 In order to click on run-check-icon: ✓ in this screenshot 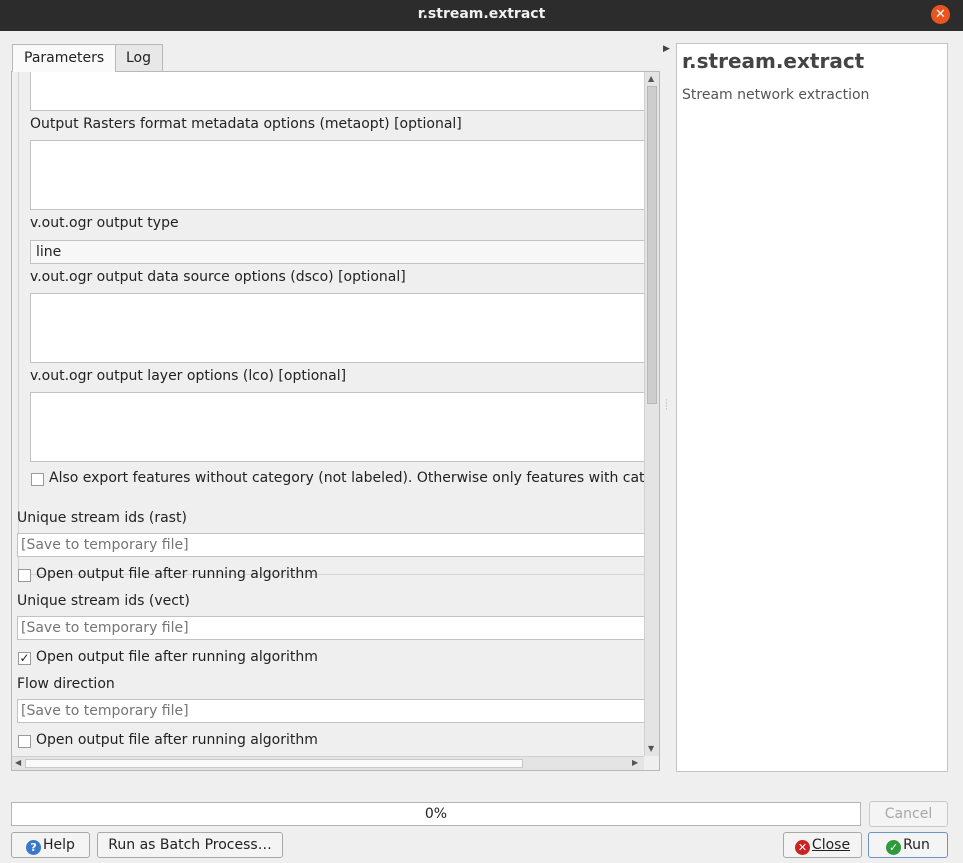, I will do `click(894, 847)`.